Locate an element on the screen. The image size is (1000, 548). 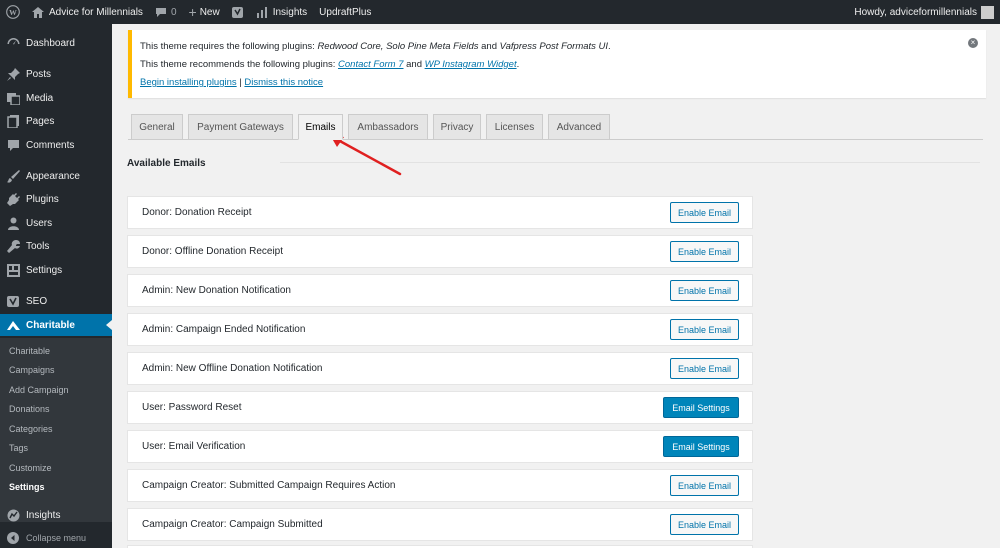
pushpin-icon is located at coordinates (13, 74).